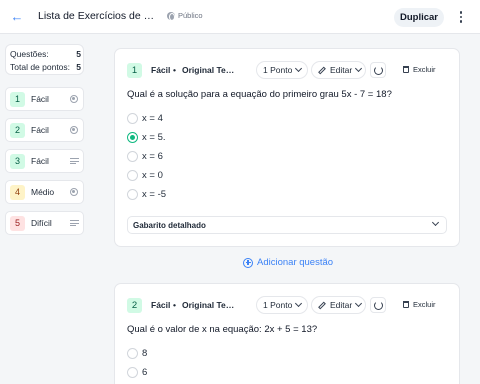 This screenshot has width=480, height=384. Describe the element at coordinates (152, 118) in the screenshot. I see `option-label: x = 4` at that location.